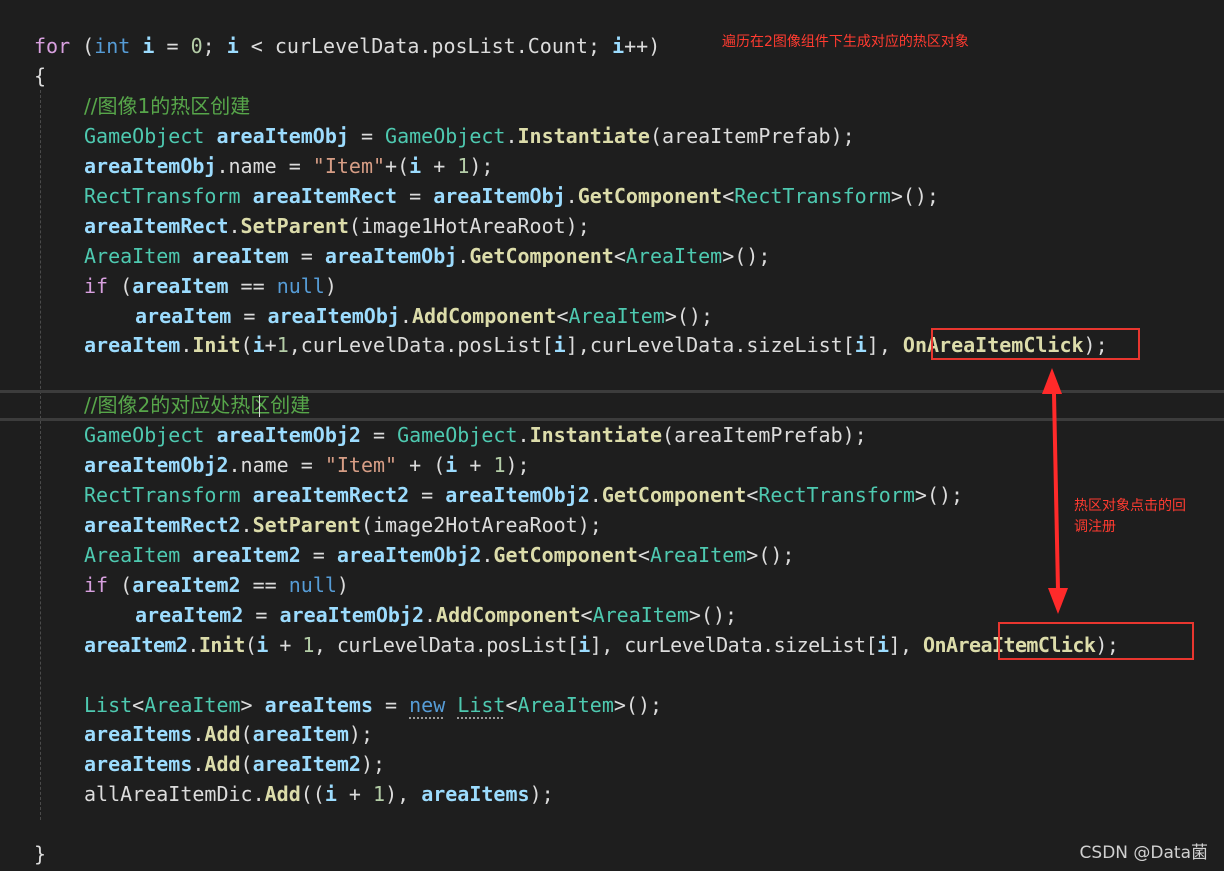 The height and width of the screenshot is (871, 1224). I want to click on ident: areaItemPrefab, so click(746, 136).